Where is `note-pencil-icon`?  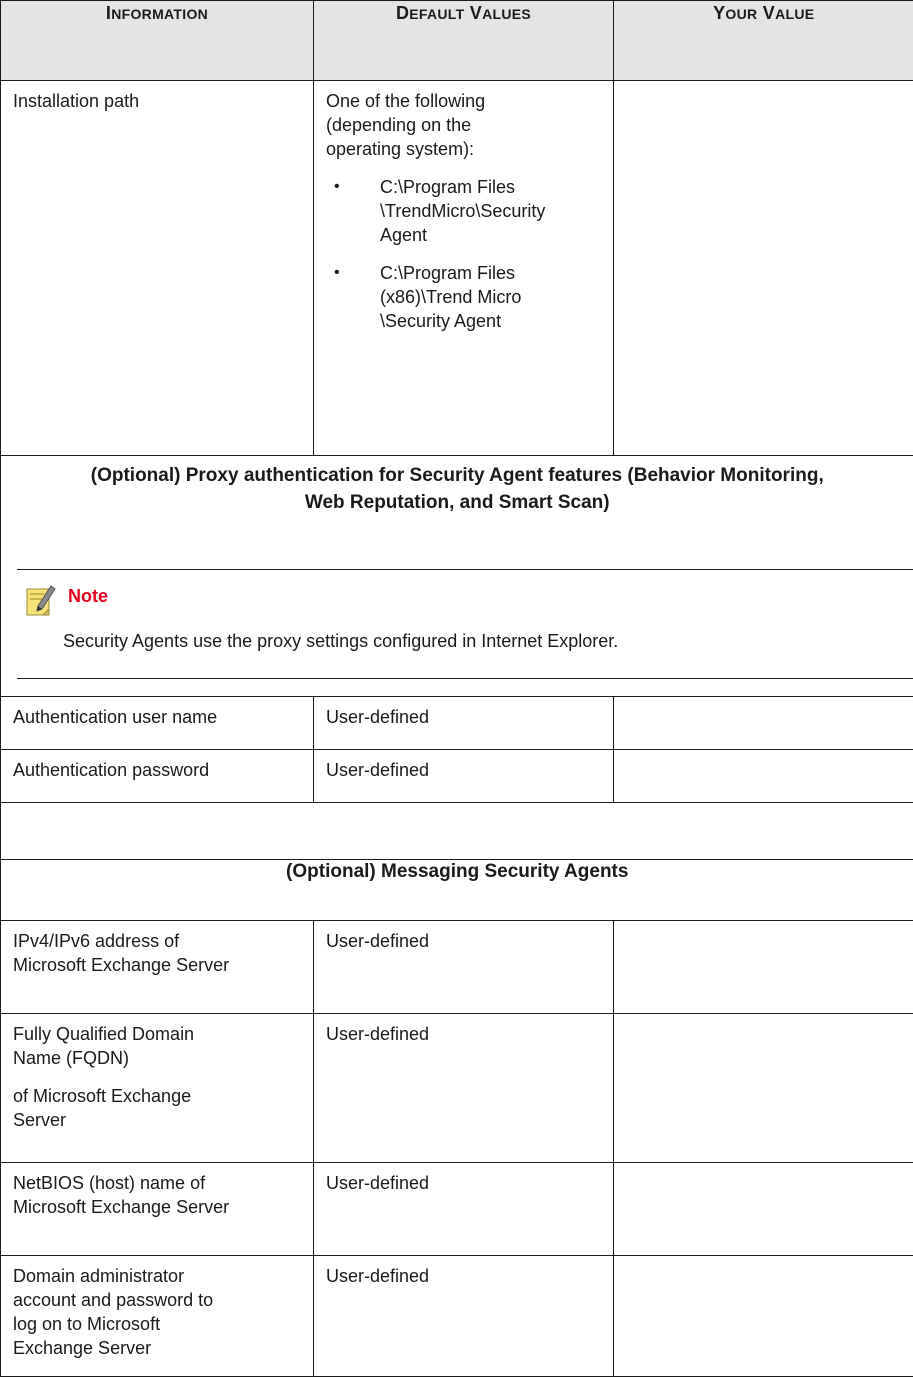 note-pencil-icon is located at coordinates (41, 601).